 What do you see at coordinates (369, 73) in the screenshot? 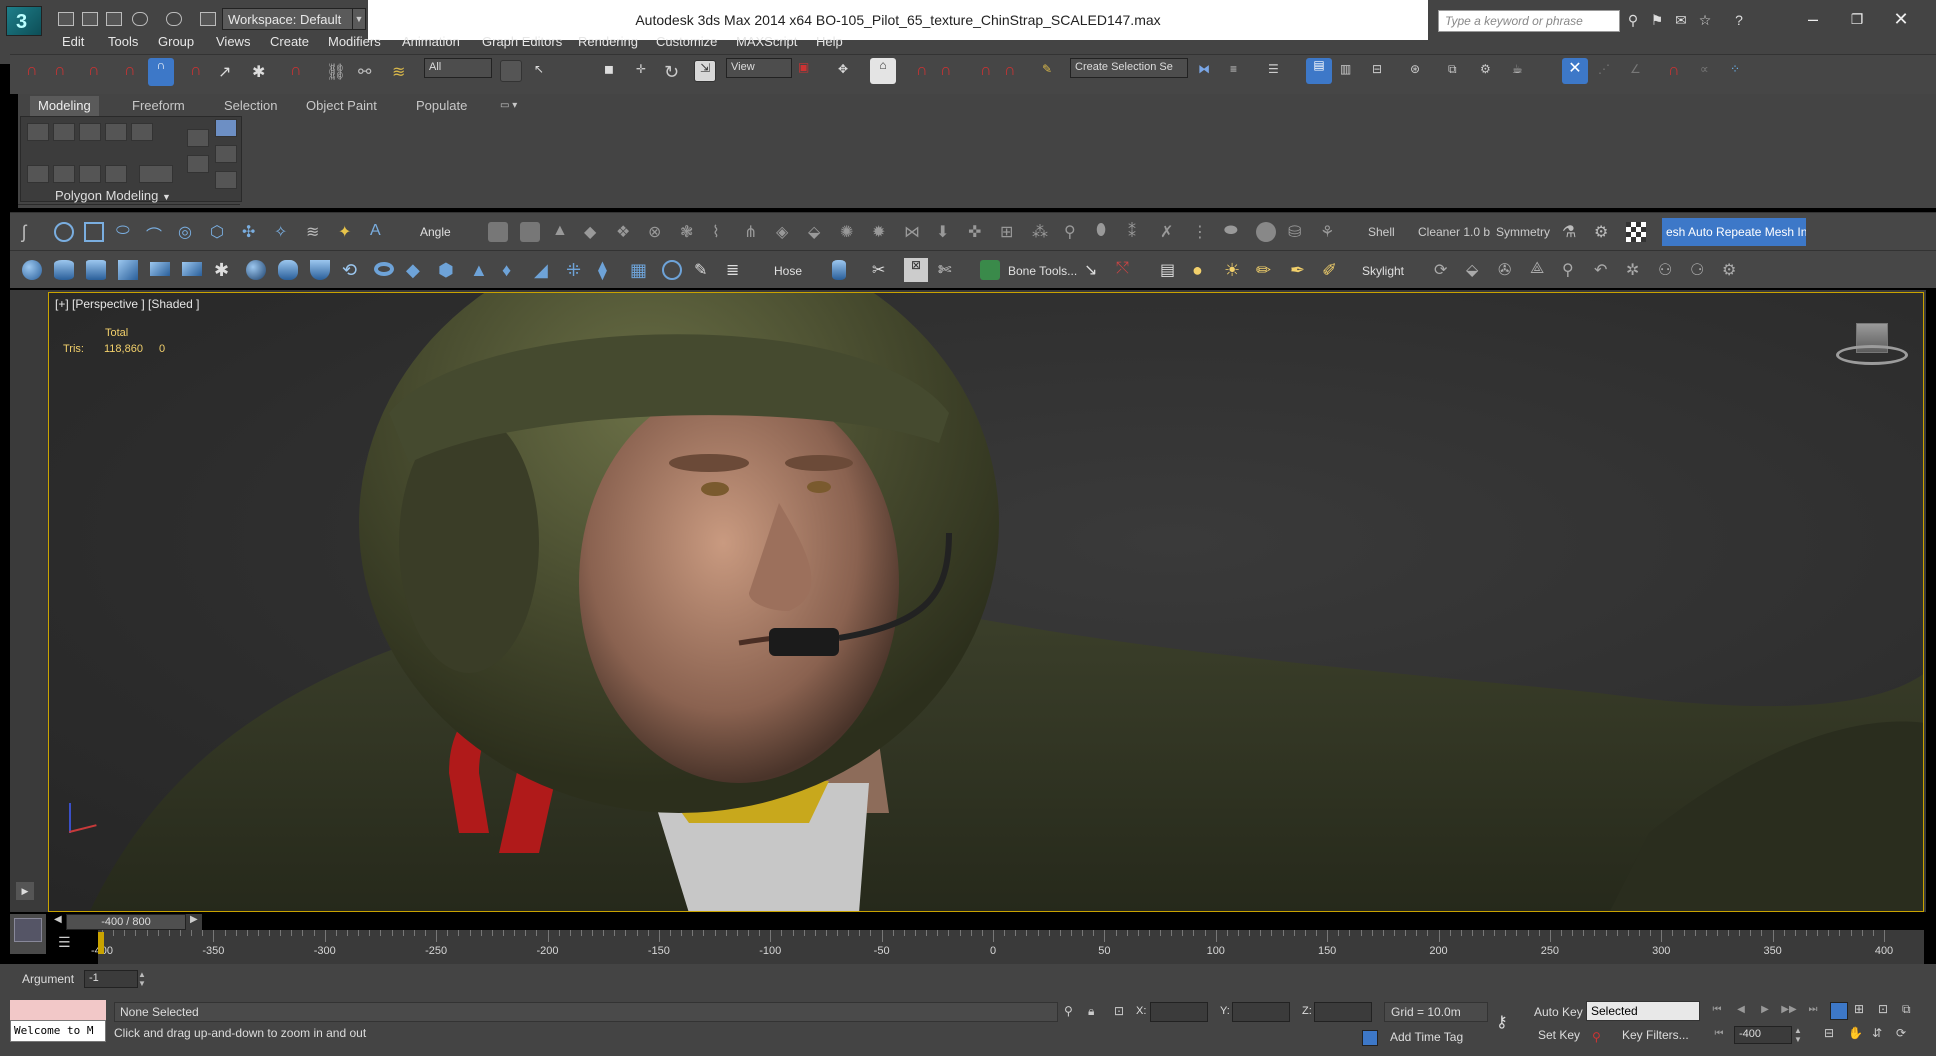
I see `unlink-icon: ⚯` at bounding box center [369, 73].